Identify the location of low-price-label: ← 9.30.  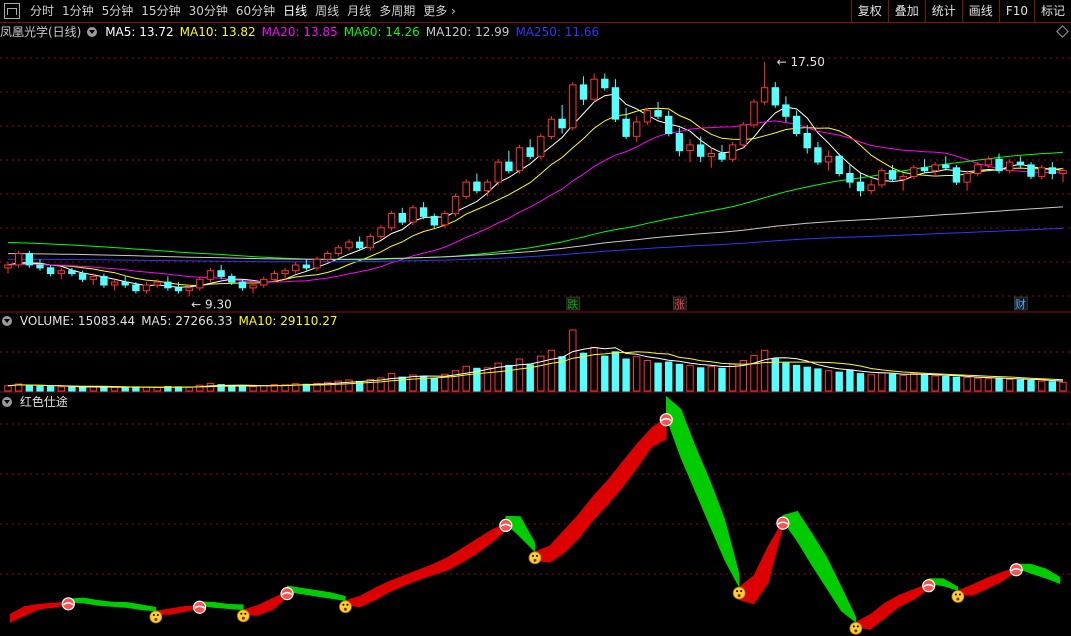
(211, 304).